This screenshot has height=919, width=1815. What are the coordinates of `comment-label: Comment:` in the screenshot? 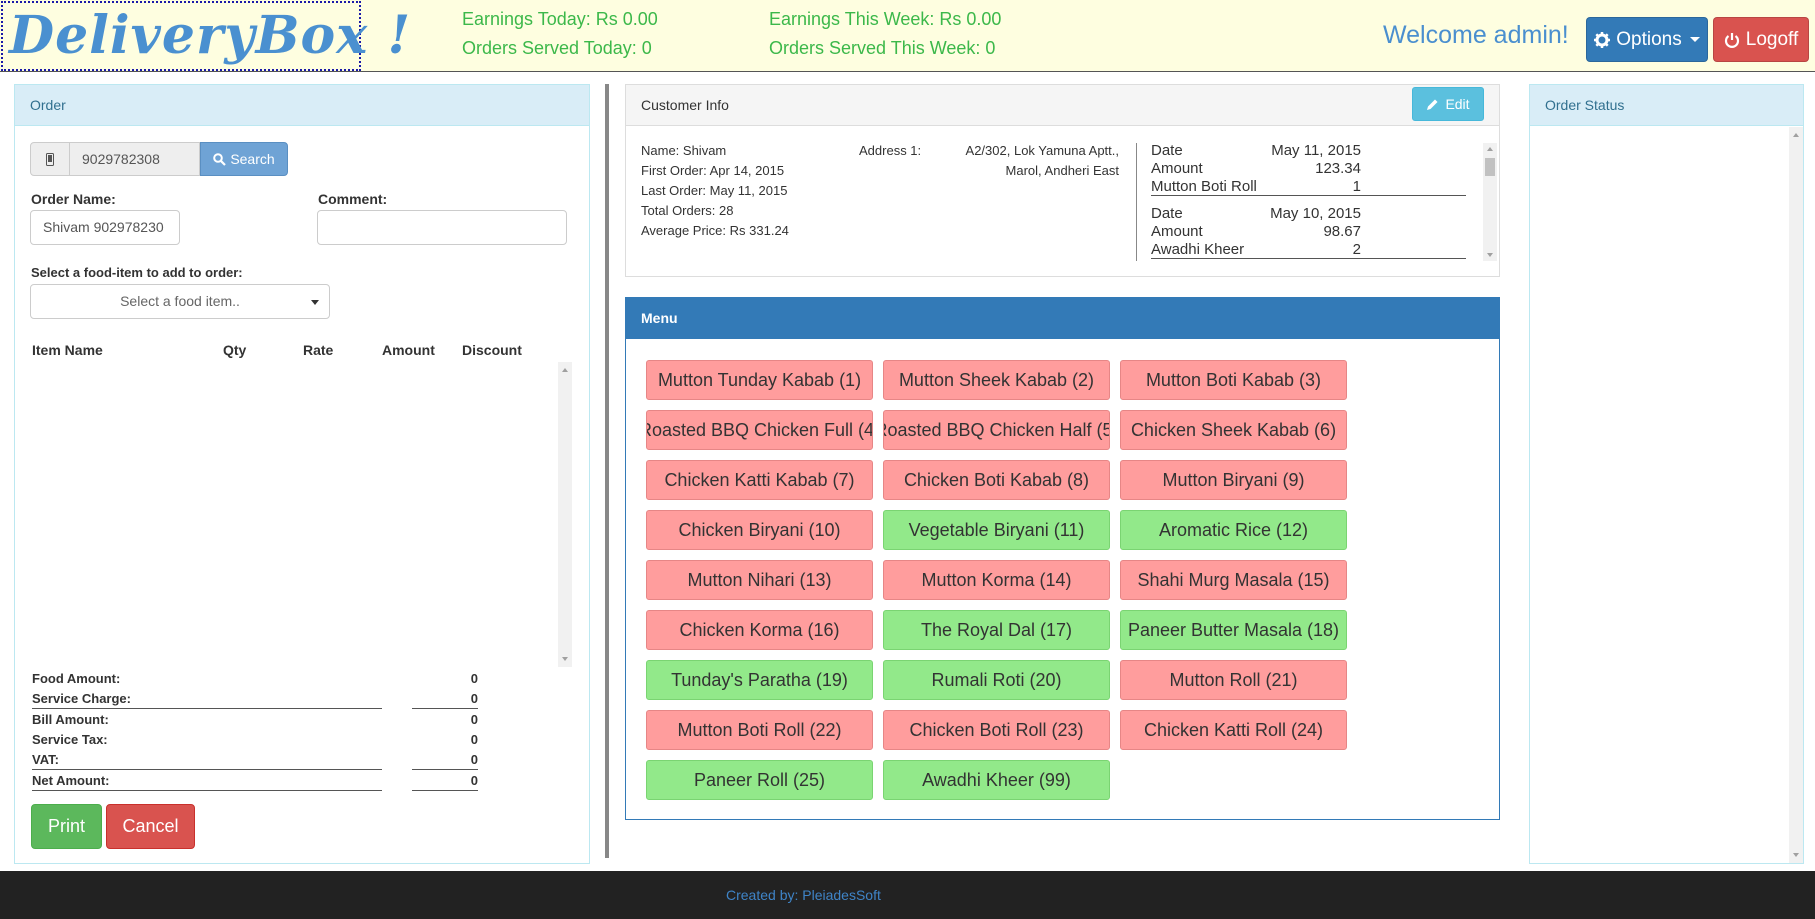 It's located at (353, 199).